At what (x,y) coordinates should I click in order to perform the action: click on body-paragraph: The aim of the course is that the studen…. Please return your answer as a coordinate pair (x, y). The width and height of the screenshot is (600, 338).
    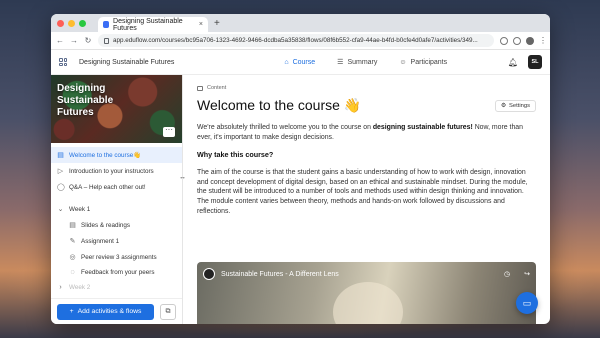
    Looking at the image, I should click on (362, 192).